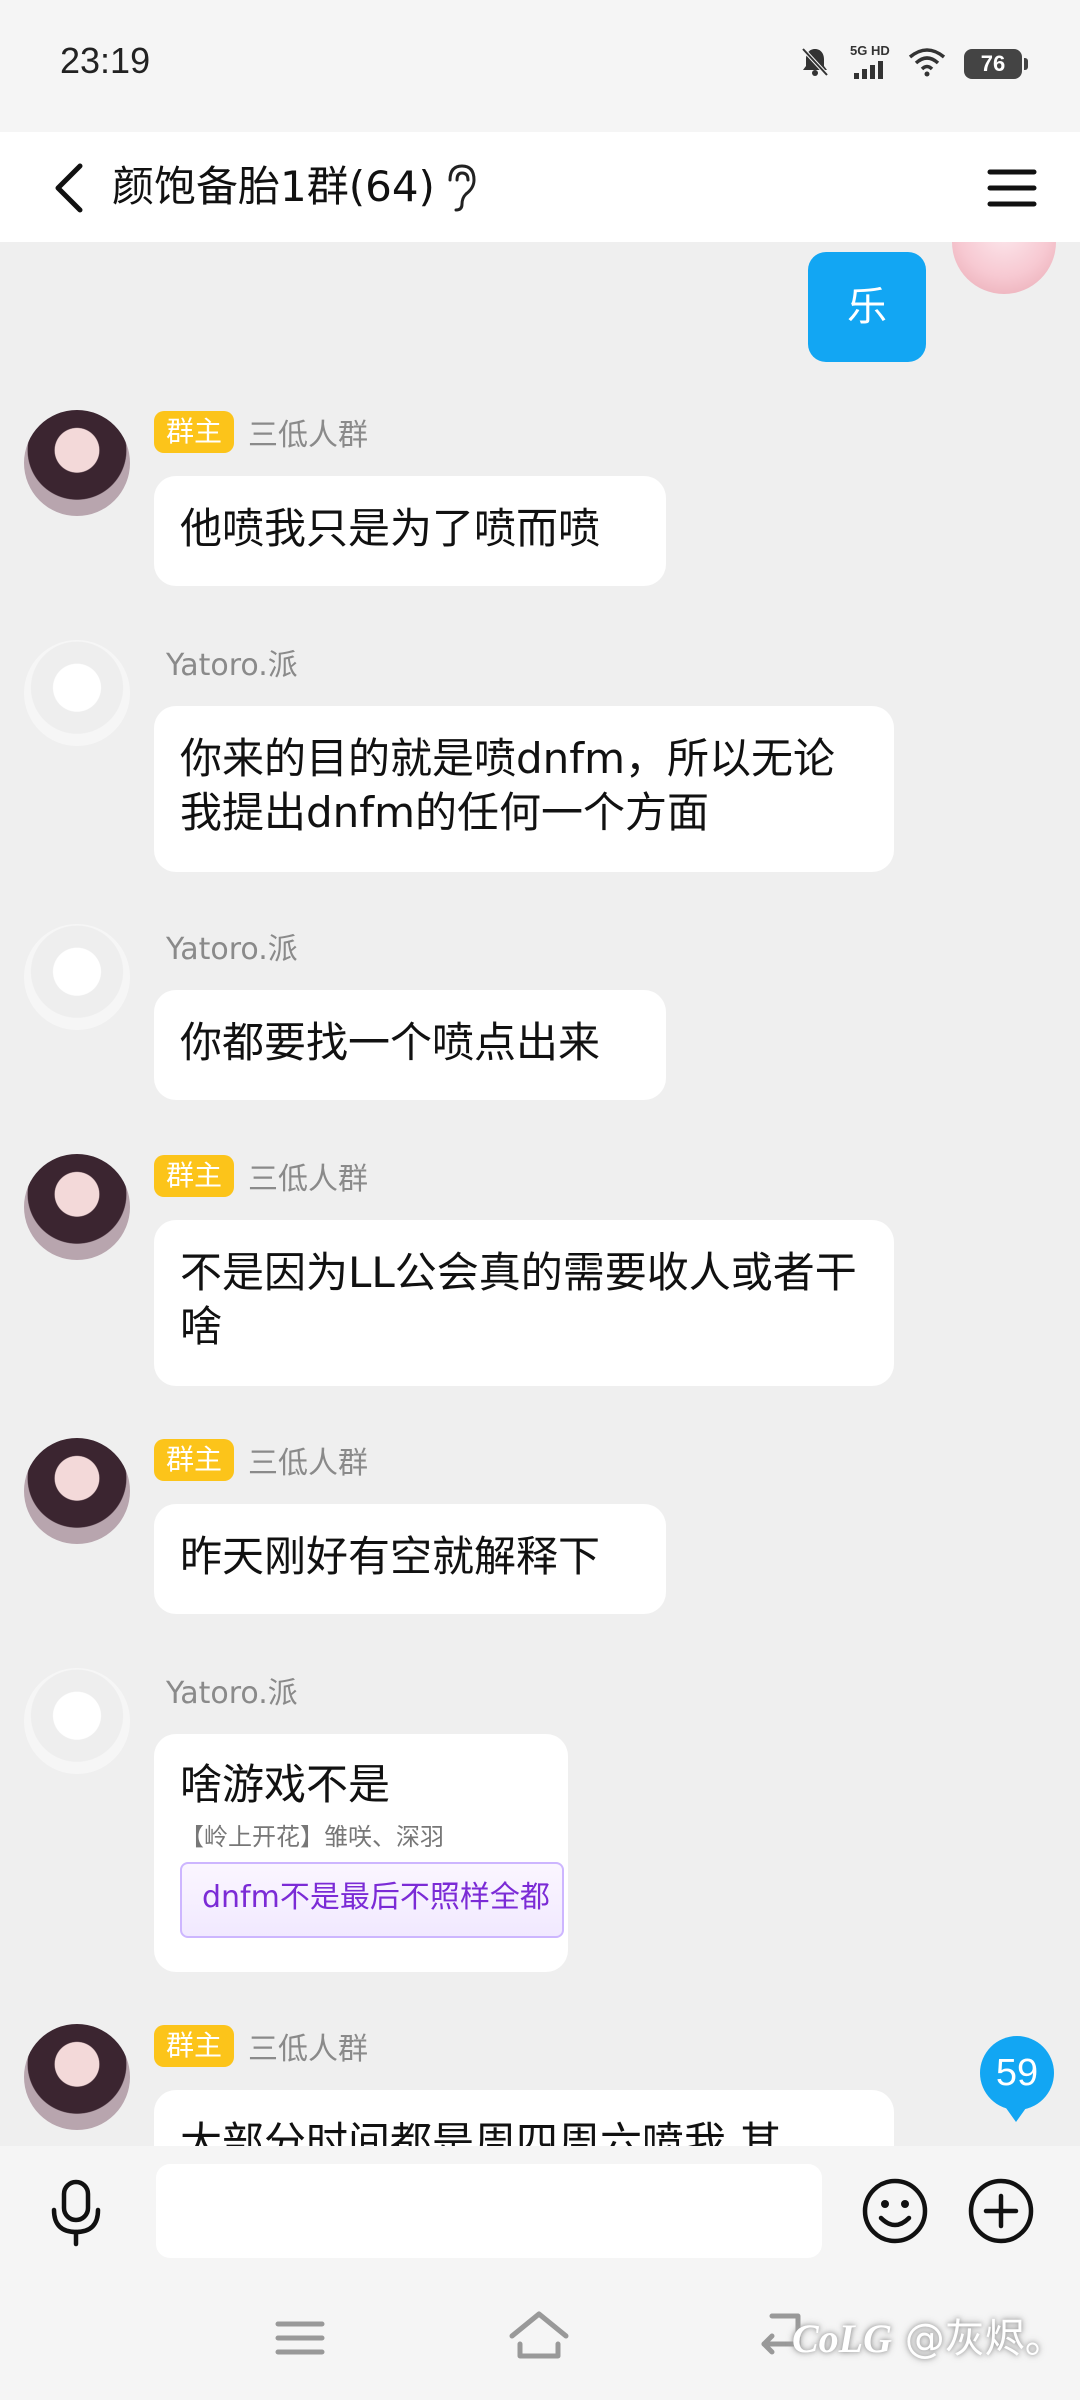 This screenshot has height=2400, width=1080. I want to click on home-button, so click(539, 2337).